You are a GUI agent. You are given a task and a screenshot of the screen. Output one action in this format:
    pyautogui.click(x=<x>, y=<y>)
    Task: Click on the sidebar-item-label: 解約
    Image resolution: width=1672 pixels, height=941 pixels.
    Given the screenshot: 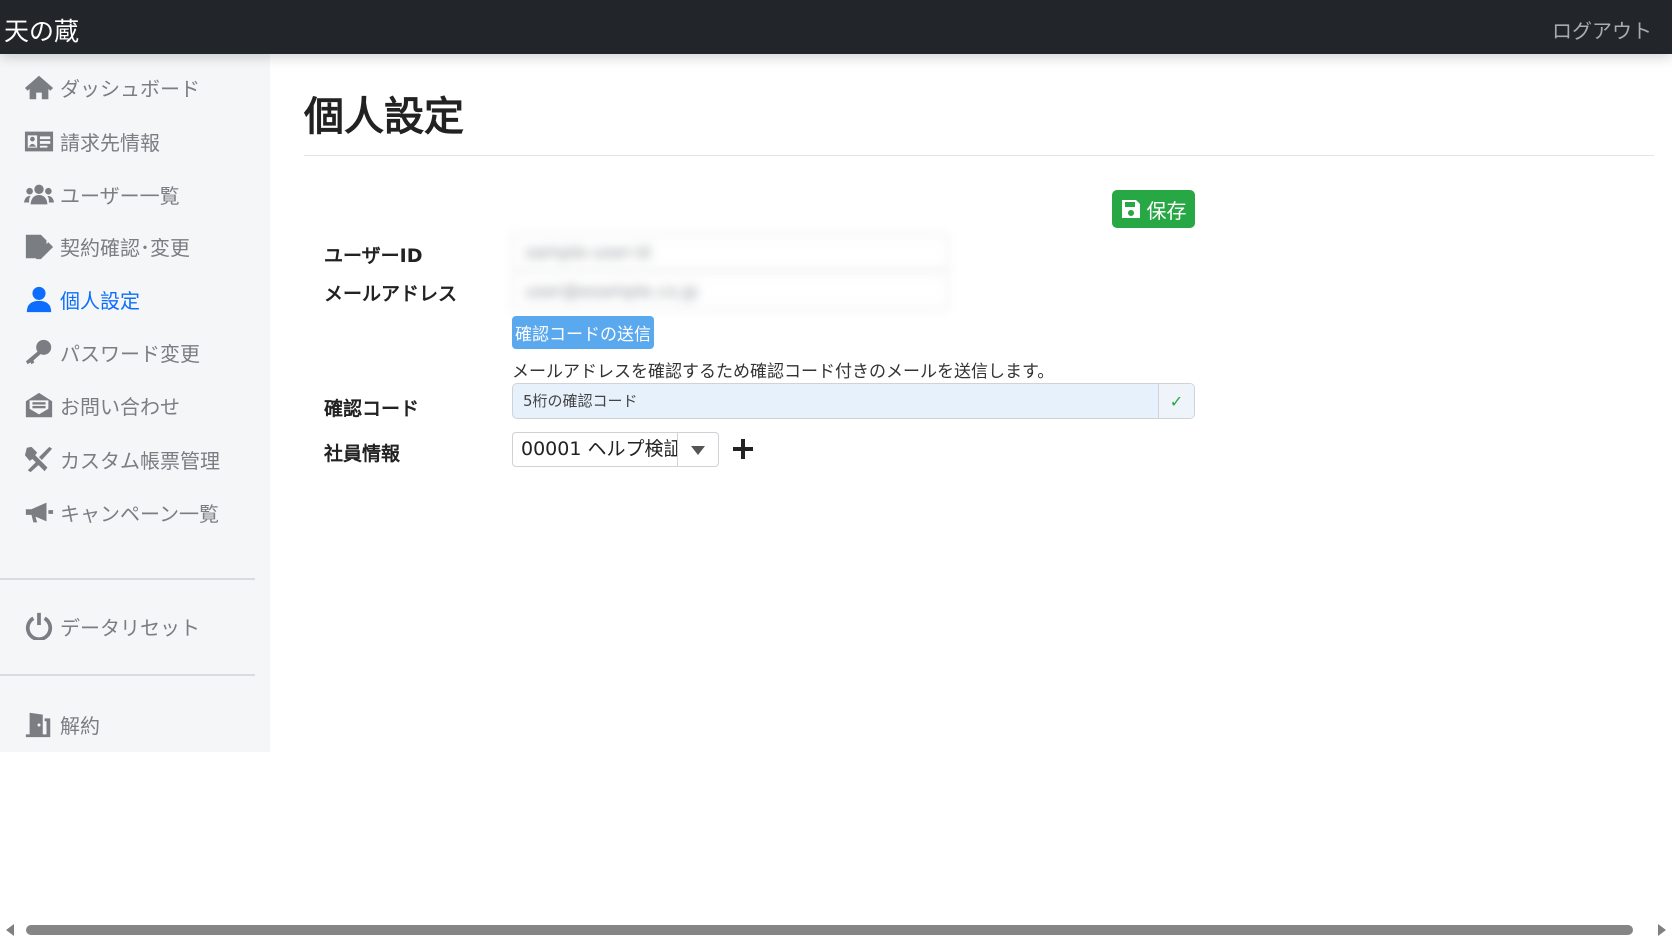 What is the action you would take?
    pyautogui.click(x=80, y=725)
    